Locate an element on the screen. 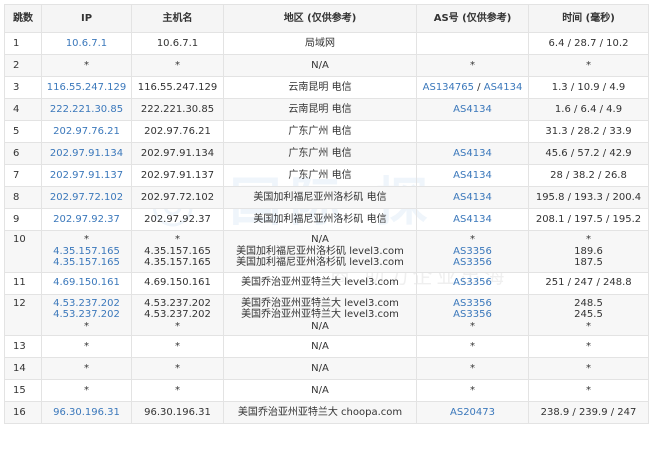 The height and width of the screenshot is (467, 652). hostname-text: 202.97.91.137 is located at coordinates (177, 175).